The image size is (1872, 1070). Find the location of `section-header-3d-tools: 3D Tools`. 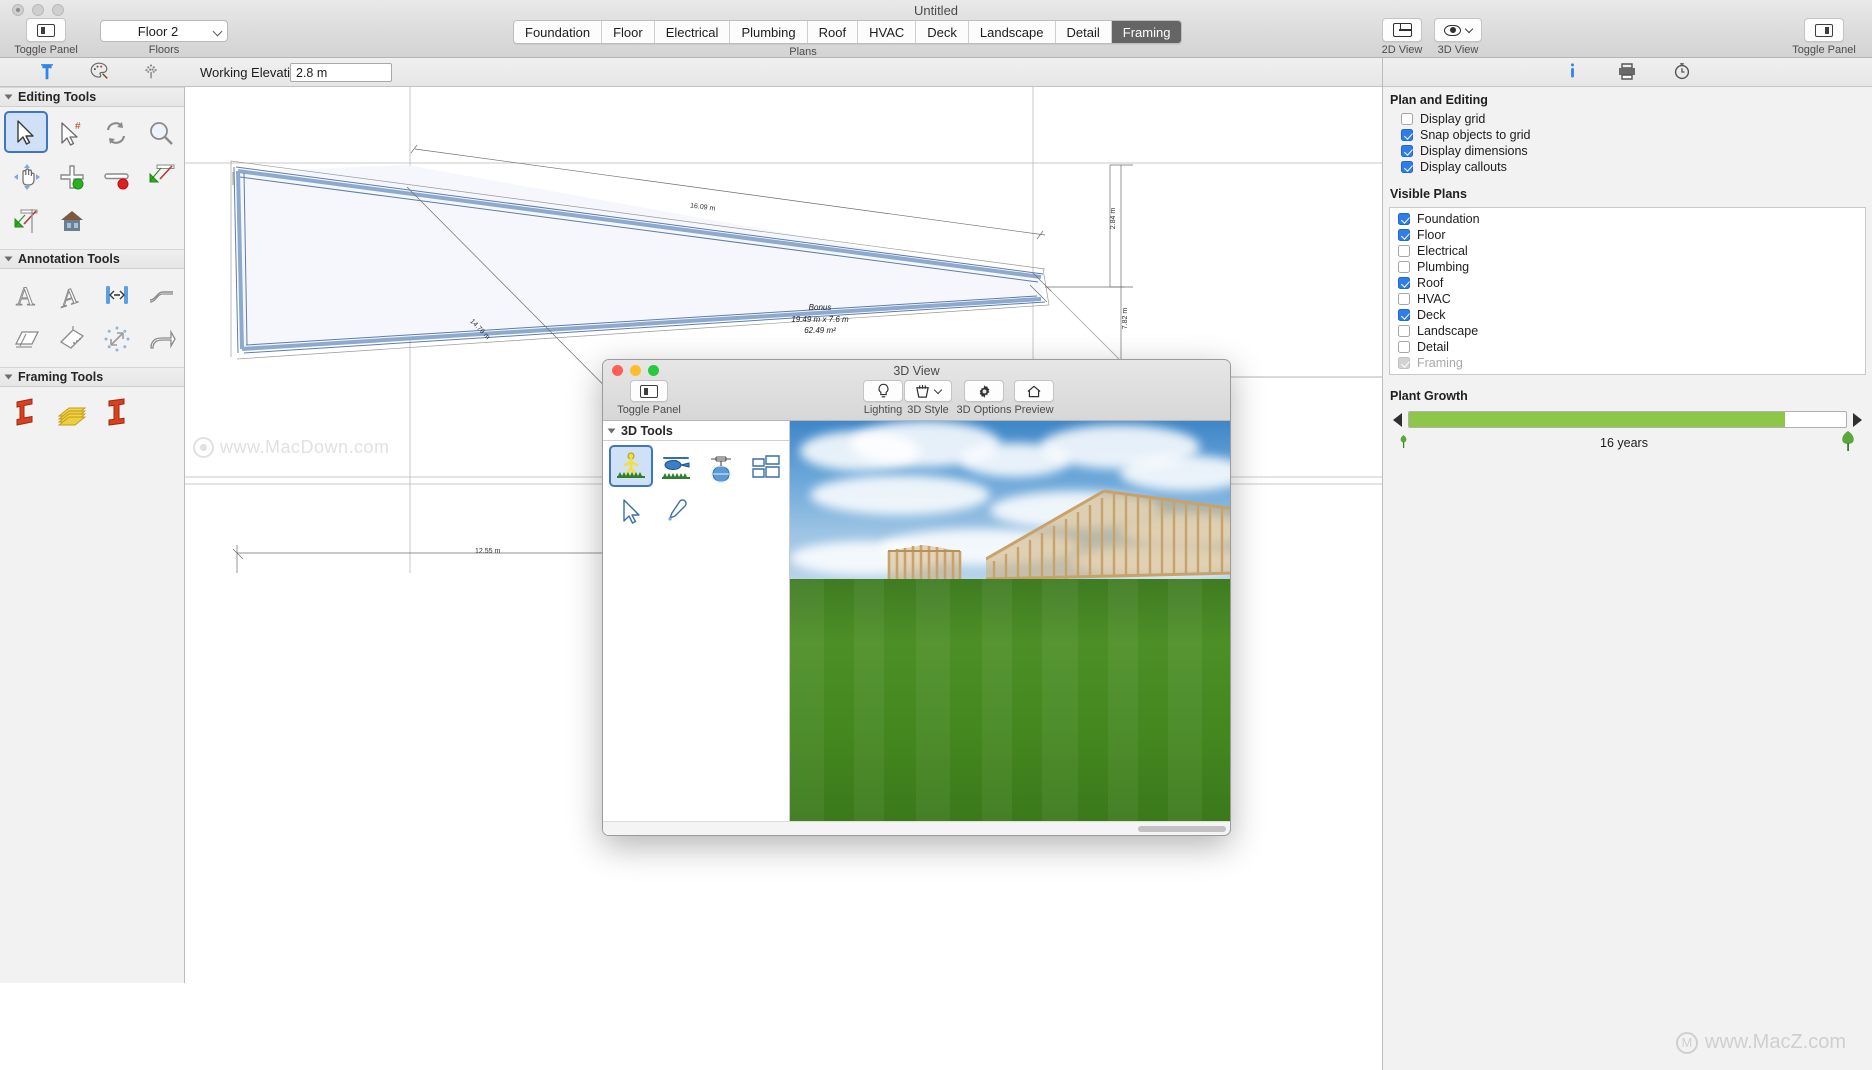

section-header-3d-tools: 3D Tools is located at coordinates (696, 431).